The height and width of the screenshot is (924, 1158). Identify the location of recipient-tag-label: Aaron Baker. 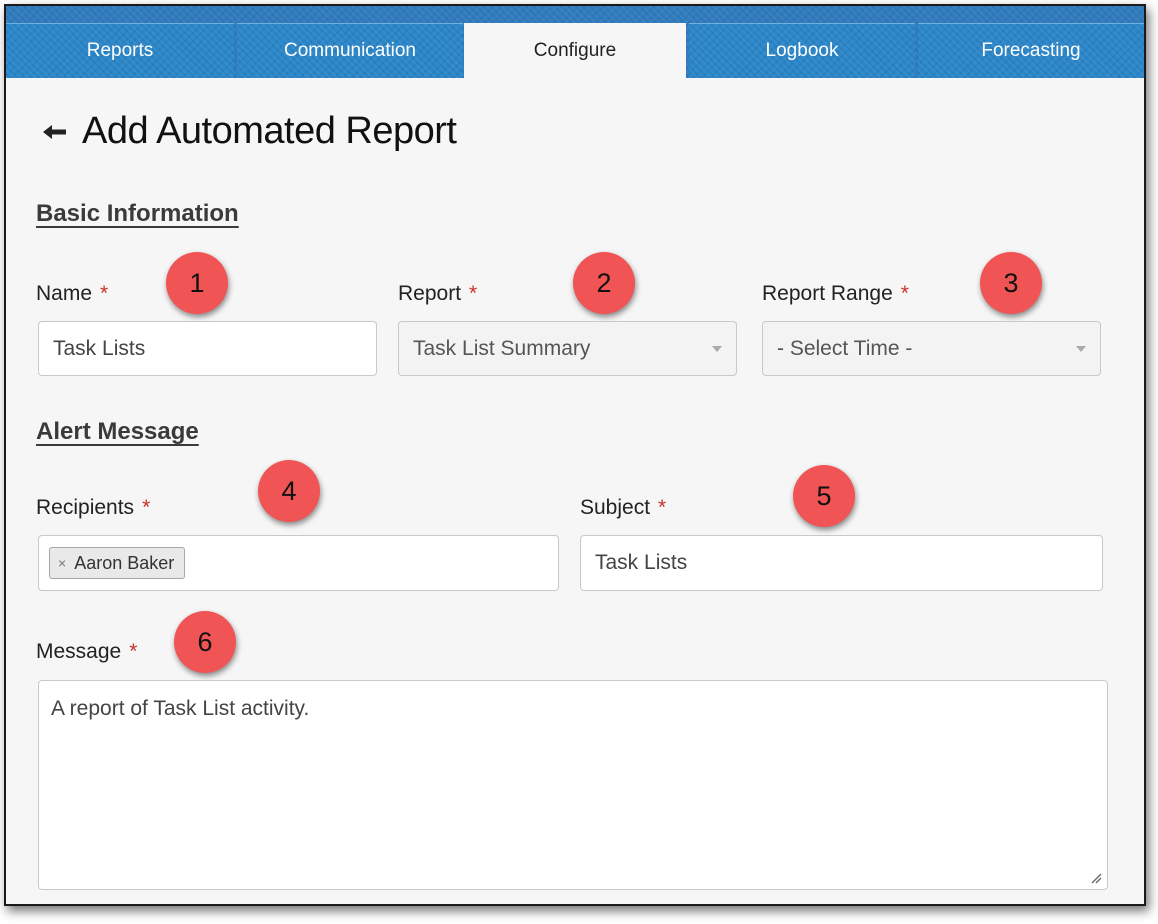
(124, 562).